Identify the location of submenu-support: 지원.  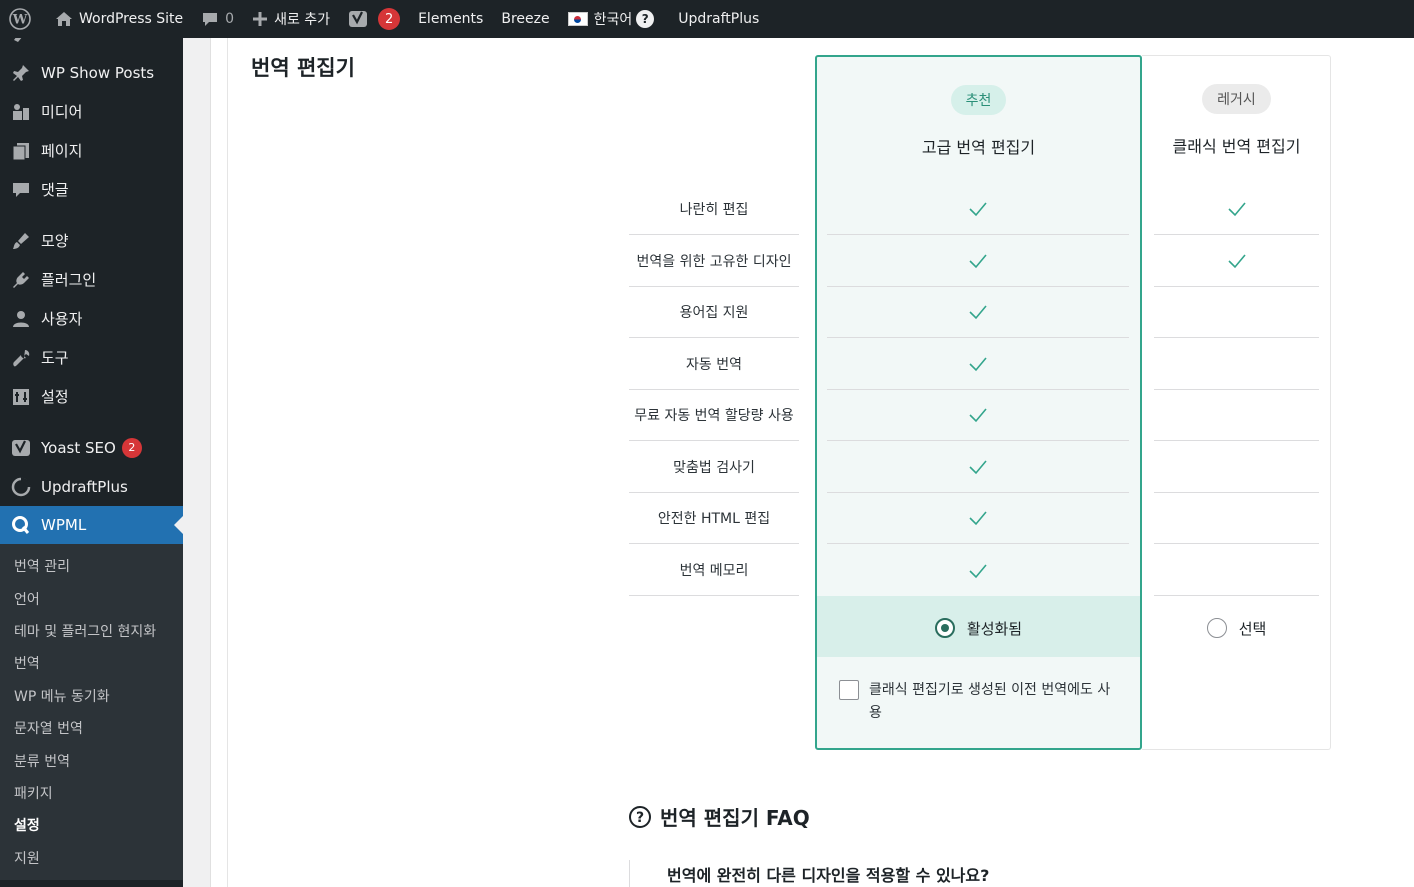
(91, 858).